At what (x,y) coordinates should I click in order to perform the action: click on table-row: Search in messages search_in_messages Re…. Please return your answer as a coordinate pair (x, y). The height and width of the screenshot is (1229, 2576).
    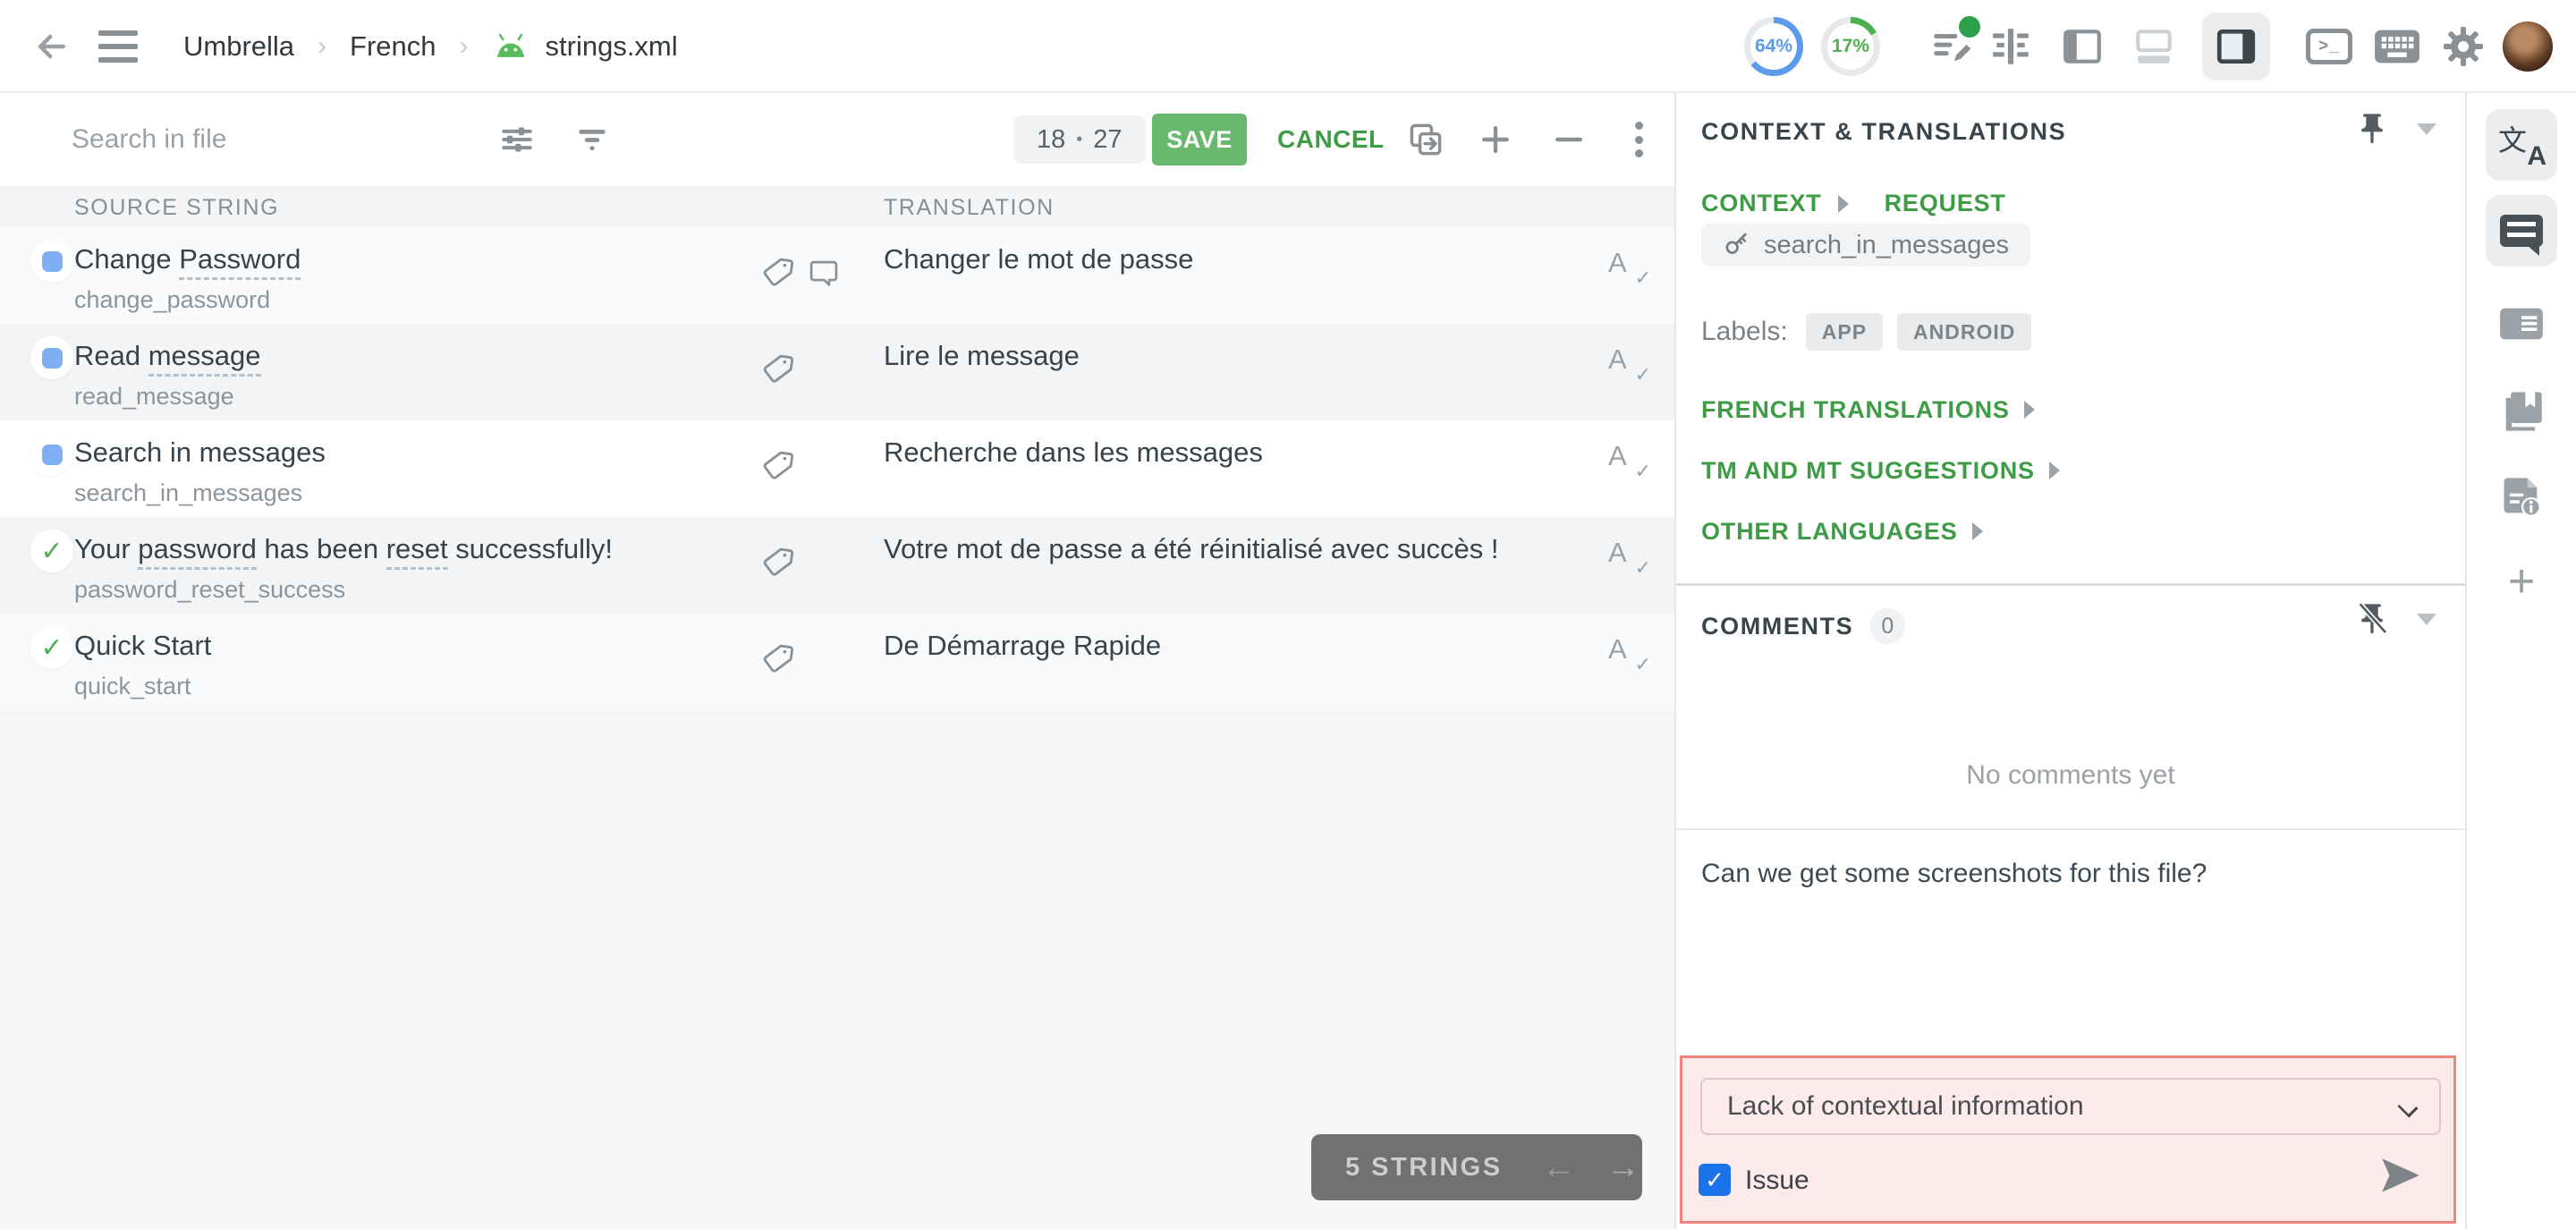
    Looking at the image, I should click on (837, 468).